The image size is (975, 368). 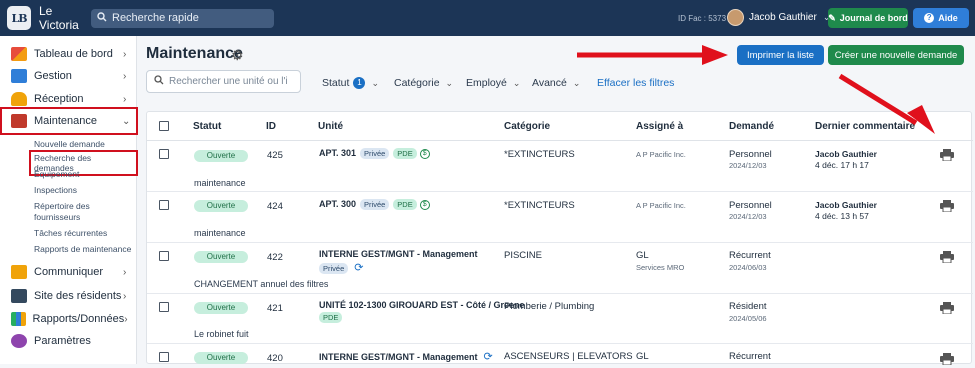 What do you see at coordinates (164, 126) in the screenshot?
I see `select-all-checkbox` at bounding box center [164, 126].